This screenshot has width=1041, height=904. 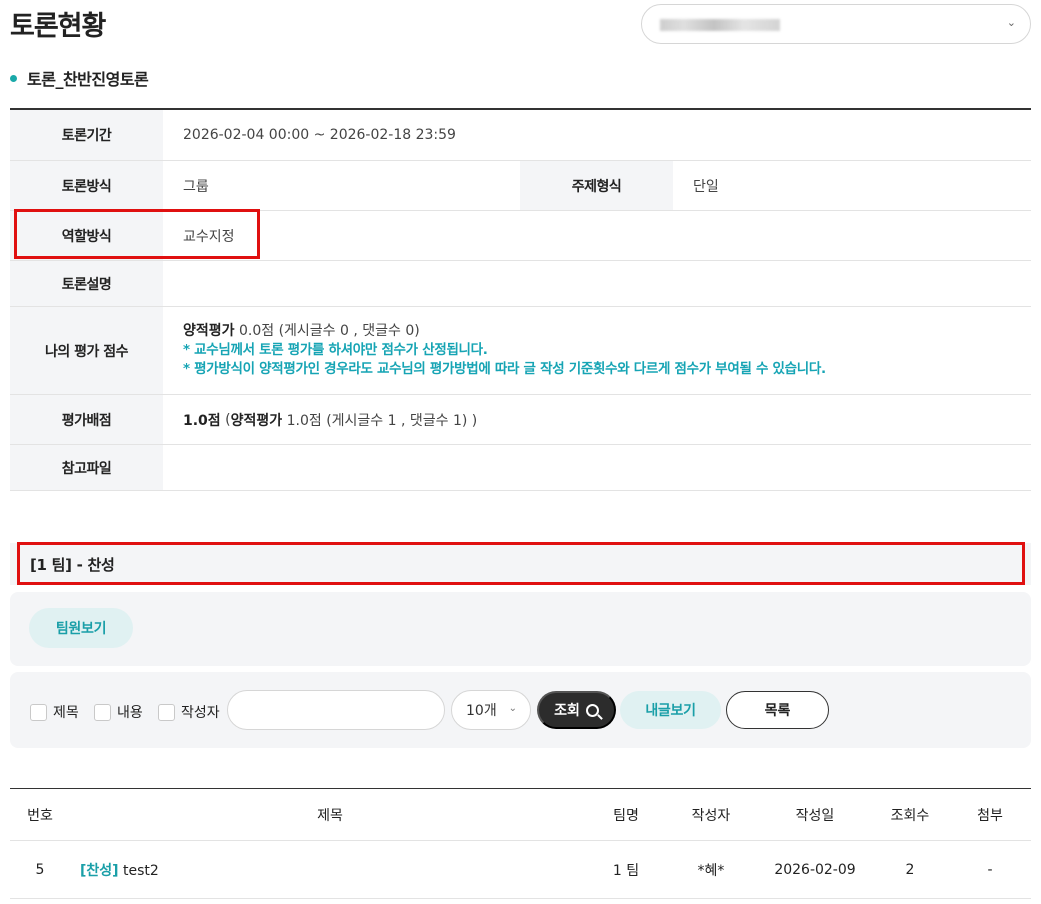 I want to click on header-num: 번호, so click(x=40, y=815).